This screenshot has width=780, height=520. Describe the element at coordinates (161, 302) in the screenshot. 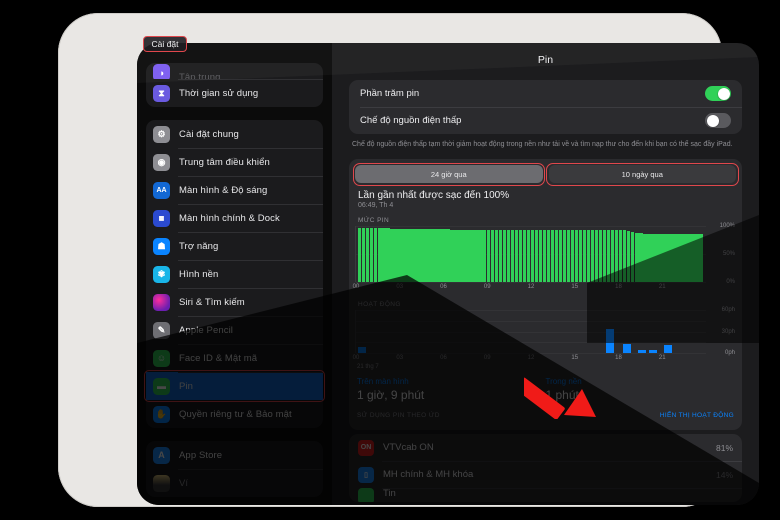

I see `siri-icon` at that location.